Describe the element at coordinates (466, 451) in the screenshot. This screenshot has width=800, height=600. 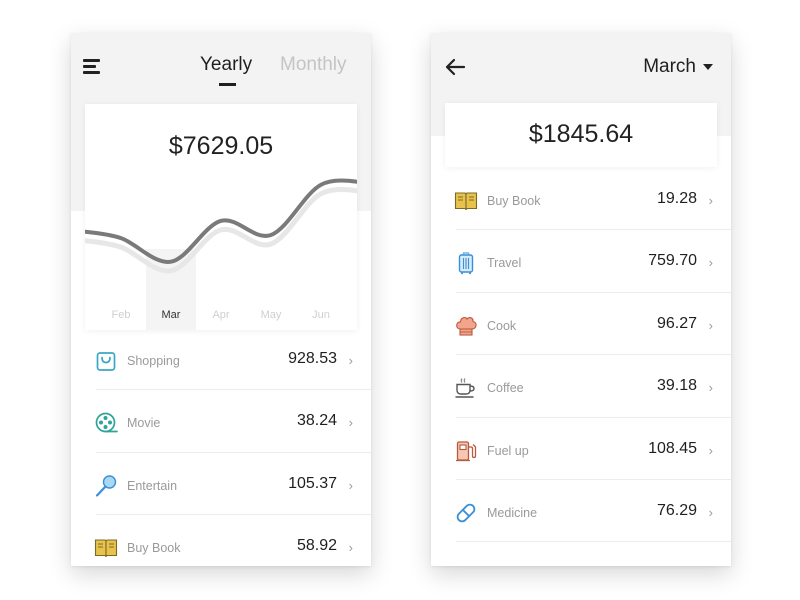
I see `fuel-pump-icon` at that location.